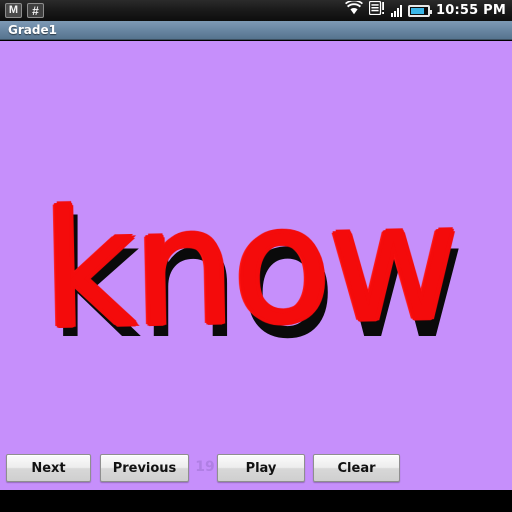 The height and width of the screenshot is (512, 512). I want to click on word-index-counter: 19, so click(205, 467).